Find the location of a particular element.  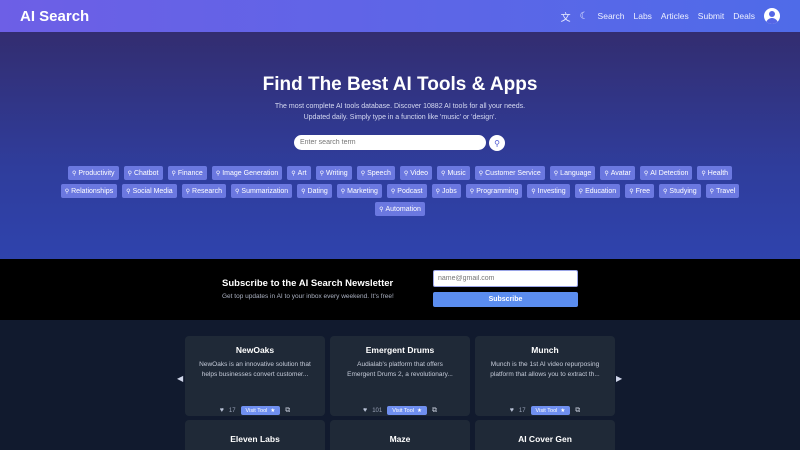

tag-research: ⚲ Research is located at coordinates (204, 191).